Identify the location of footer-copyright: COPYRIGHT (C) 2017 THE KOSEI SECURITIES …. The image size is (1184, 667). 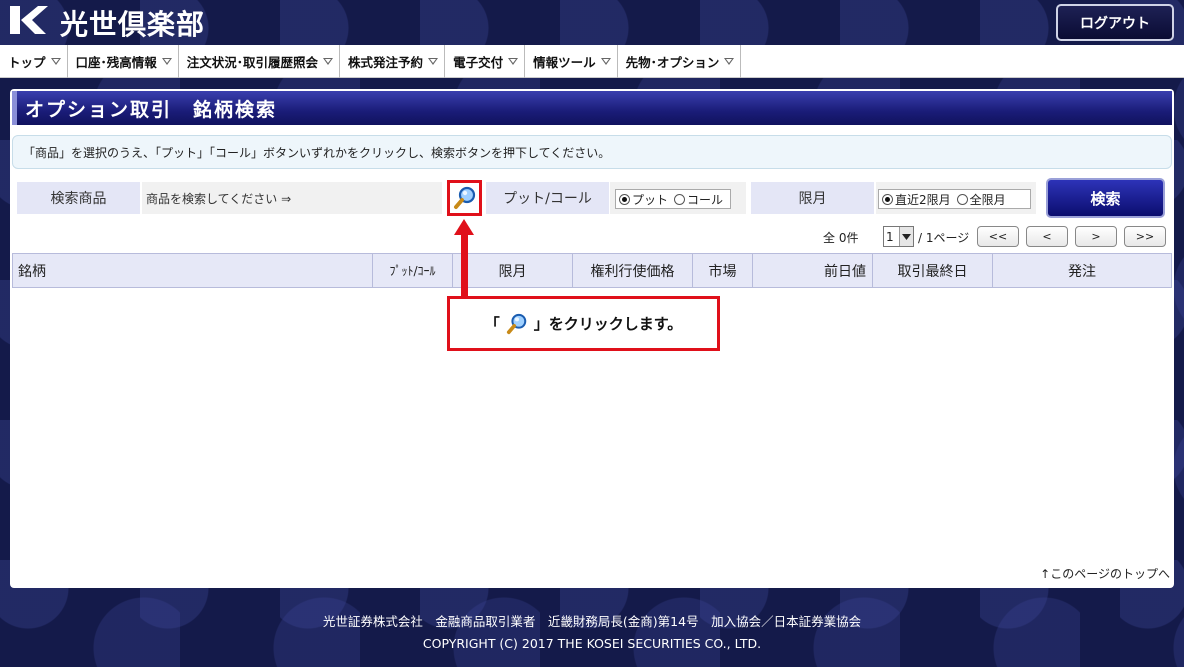
(592, 643).